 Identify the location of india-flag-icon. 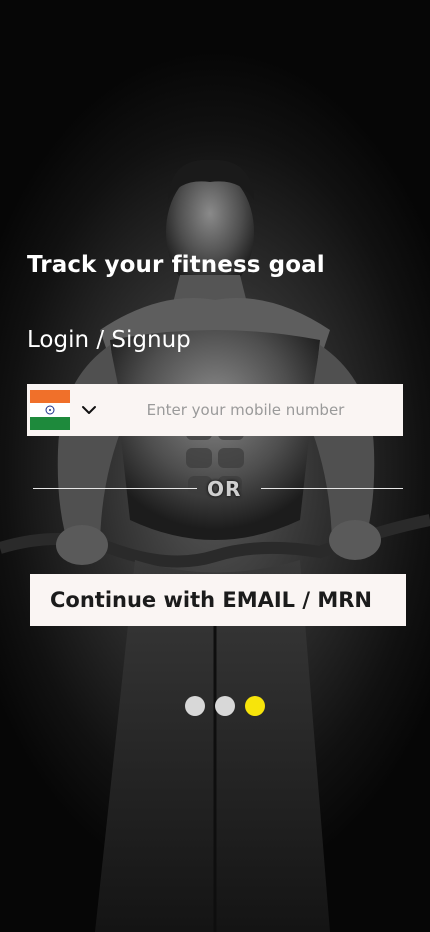
(50, 410).